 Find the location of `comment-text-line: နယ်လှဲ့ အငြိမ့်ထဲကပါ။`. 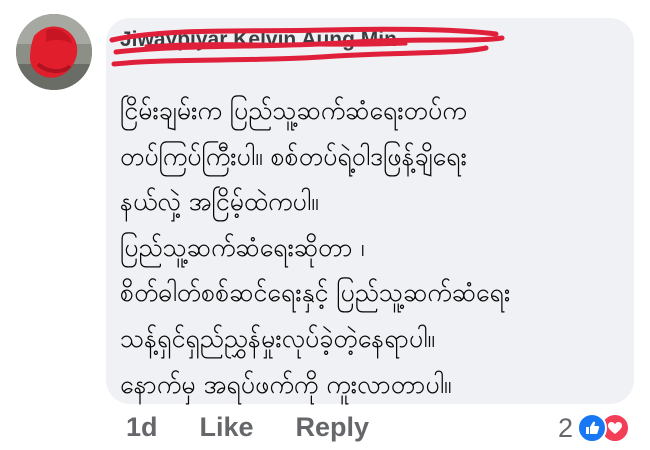

comment-text-line: နယ်လှဲ့ အငြိမ့်ထဲကပါ။ is located at coordinates (219, 202).